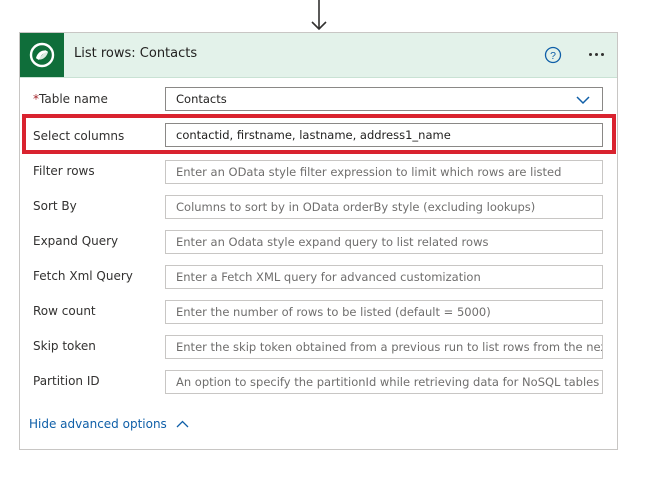 This screenshot has width=645, height=479. What do you see at coordinates (66, 381) in the screenshot?
I see `field-label-partition-id: Partition ID` at bounding box center [66, 381].